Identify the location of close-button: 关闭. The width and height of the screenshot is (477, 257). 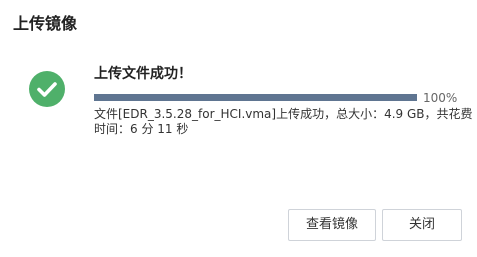
(422, 225).